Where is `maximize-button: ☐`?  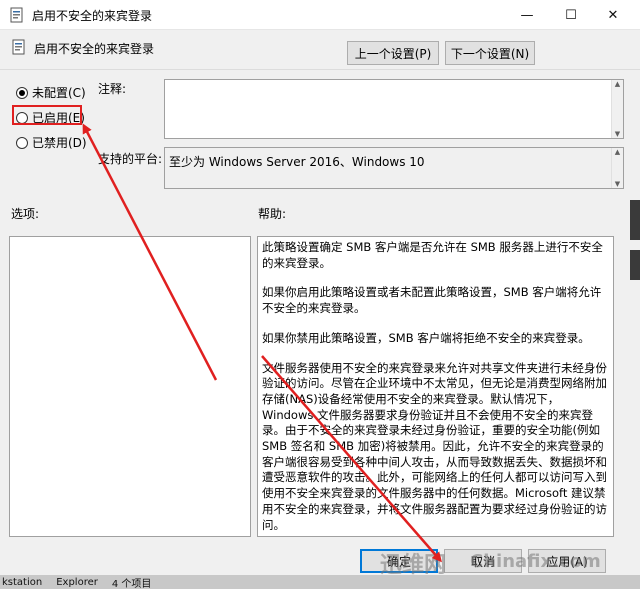 maximize-button: ☐ is located at coordinates (571, 15).